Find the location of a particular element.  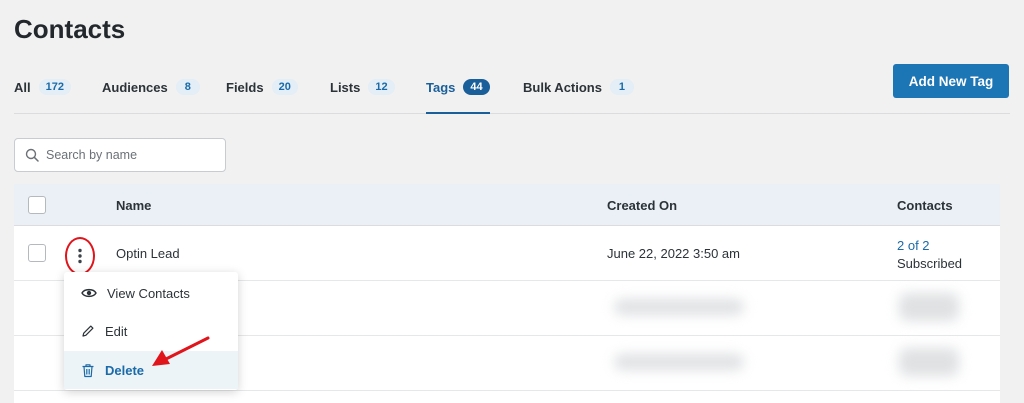

tab-count: 12 is located at coordinates (381, 87).